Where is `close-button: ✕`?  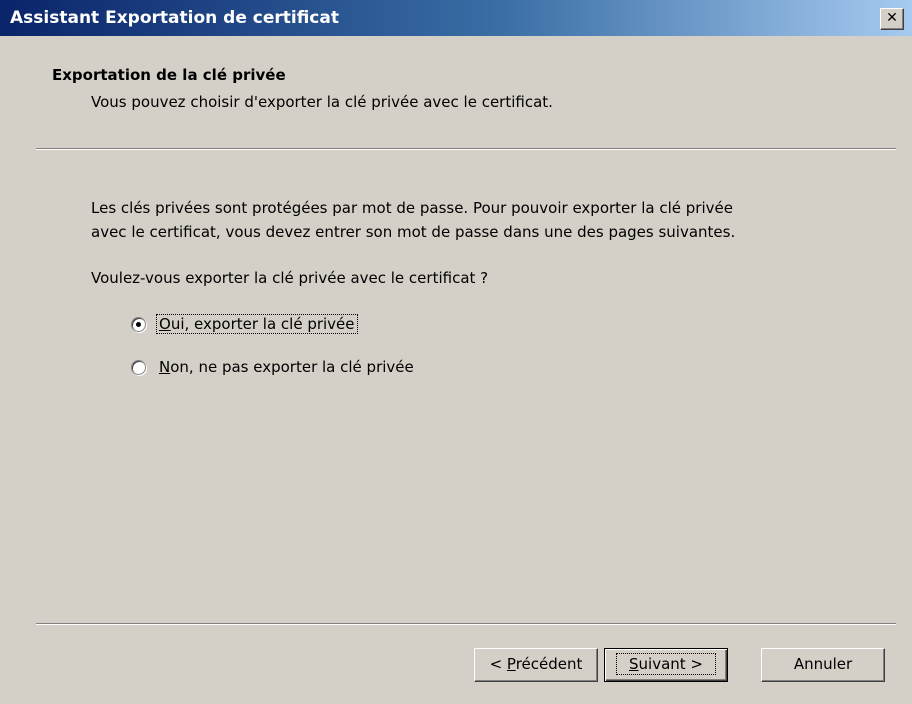
close-button: ✕ is located at coordinates (892, 19).